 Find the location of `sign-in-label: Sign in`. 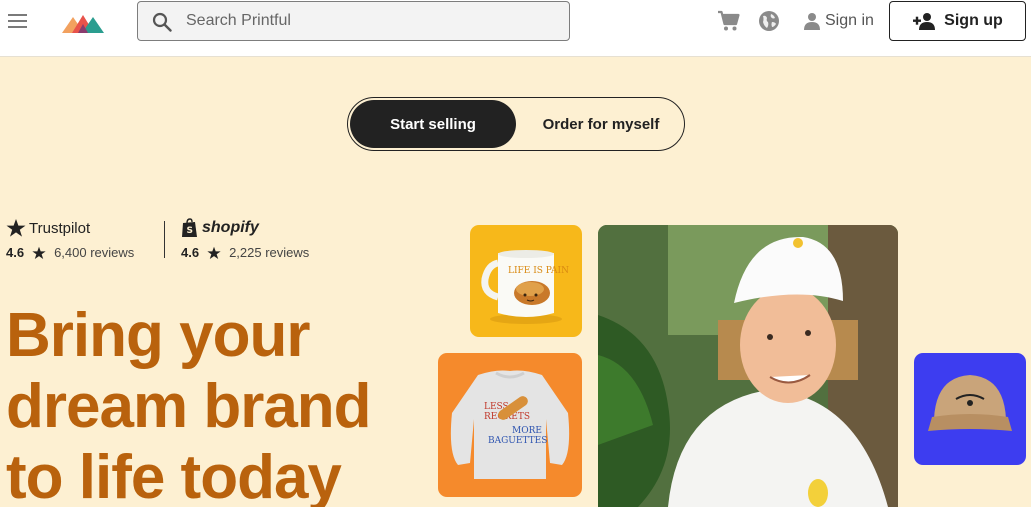

sign-in-label: Sign in is located at coordinates (849, 20).